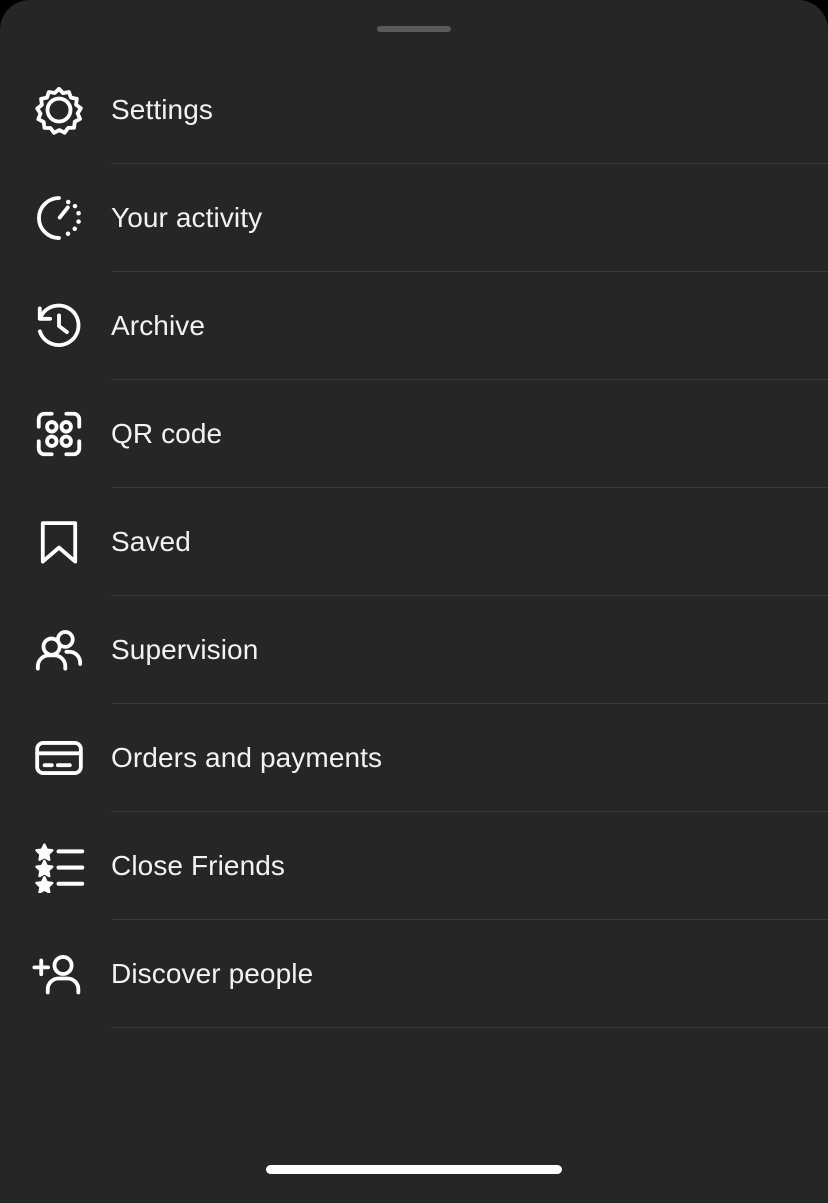 This screenshot has height=1203, width=828. I want to click on menu-item-label: Settings, so click(162, 109).